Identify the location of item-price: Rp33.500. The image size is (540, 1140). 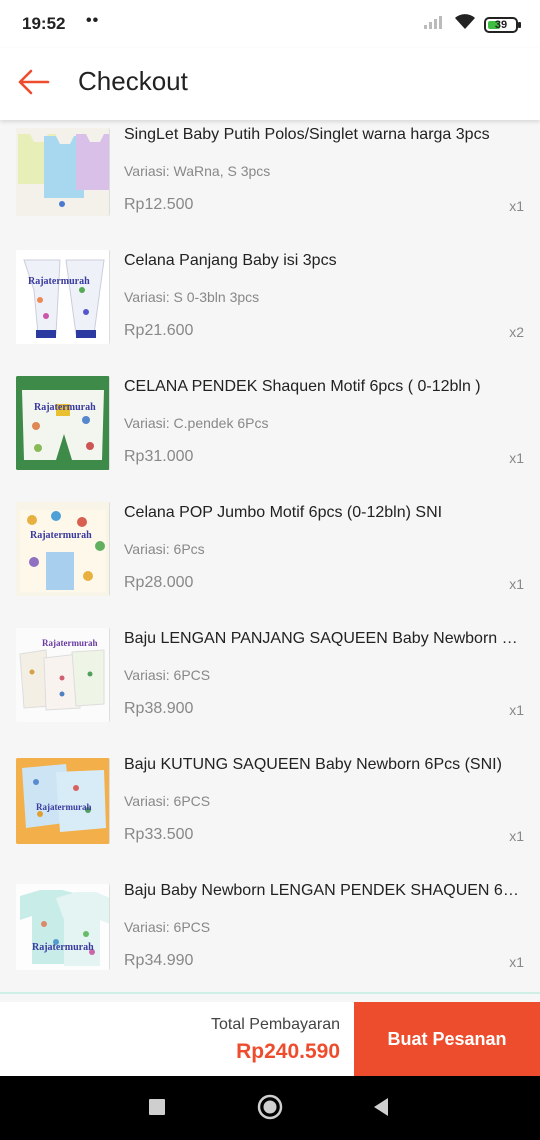
(159, 834).